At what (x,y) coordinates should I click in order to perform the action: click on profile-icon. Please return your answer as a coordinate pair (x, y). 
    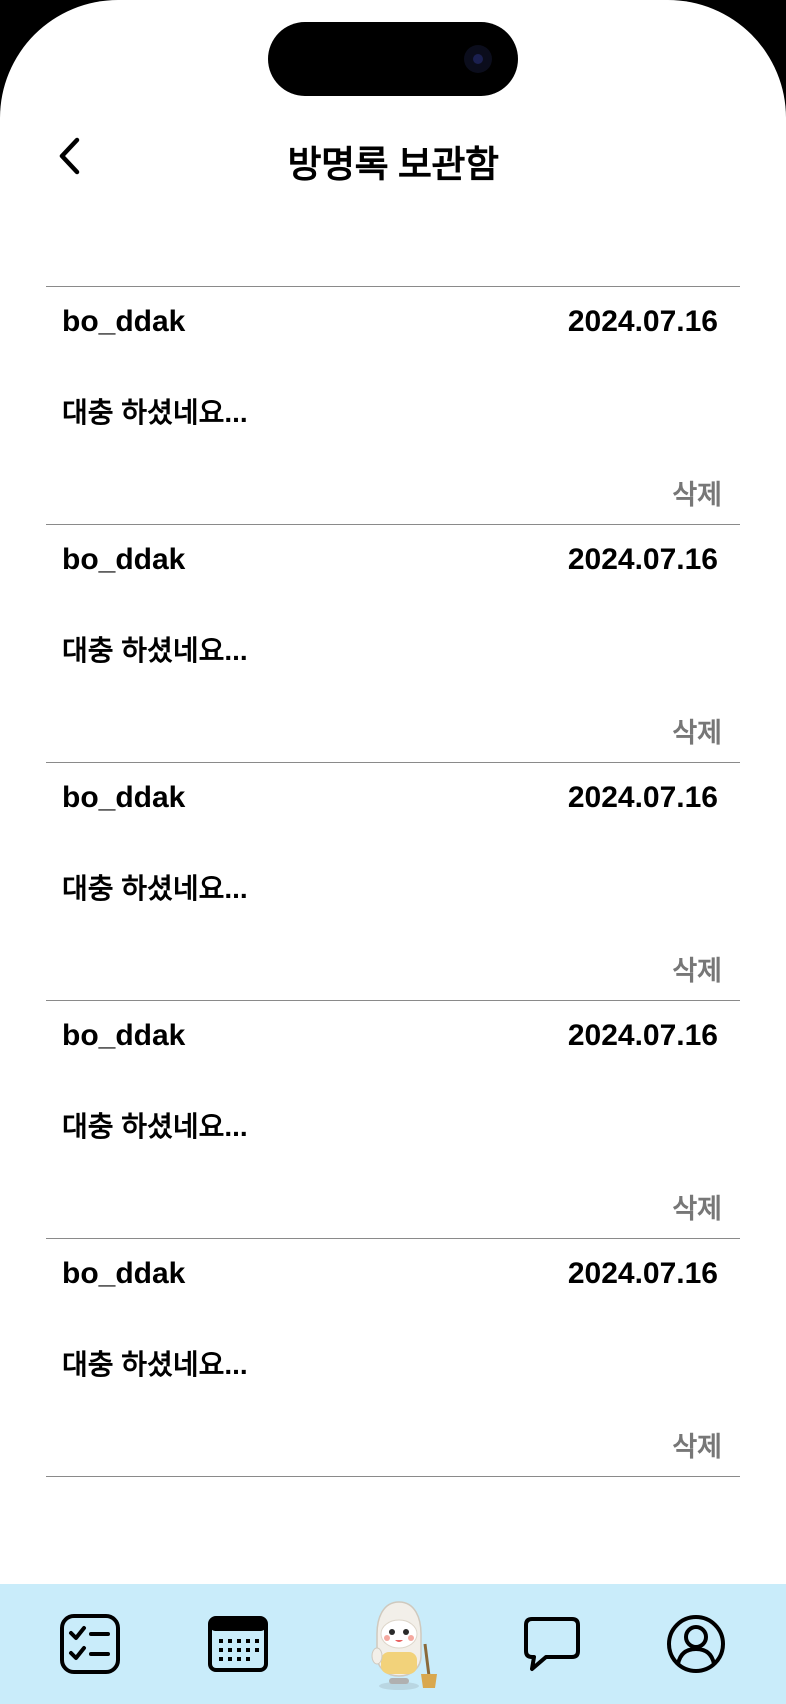
    Looking at the image, I should click on (696, 1644).